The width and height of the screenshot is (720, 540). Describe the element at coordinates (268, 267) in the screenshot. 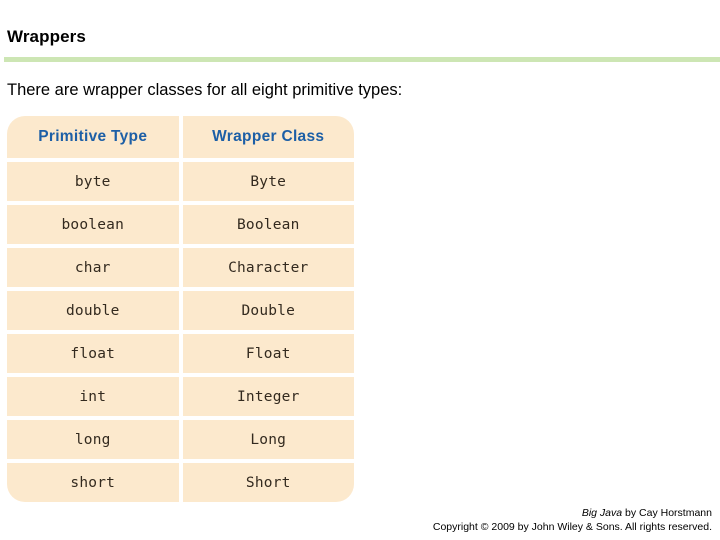

I see `cell-wrapper-class: Character` at that location.